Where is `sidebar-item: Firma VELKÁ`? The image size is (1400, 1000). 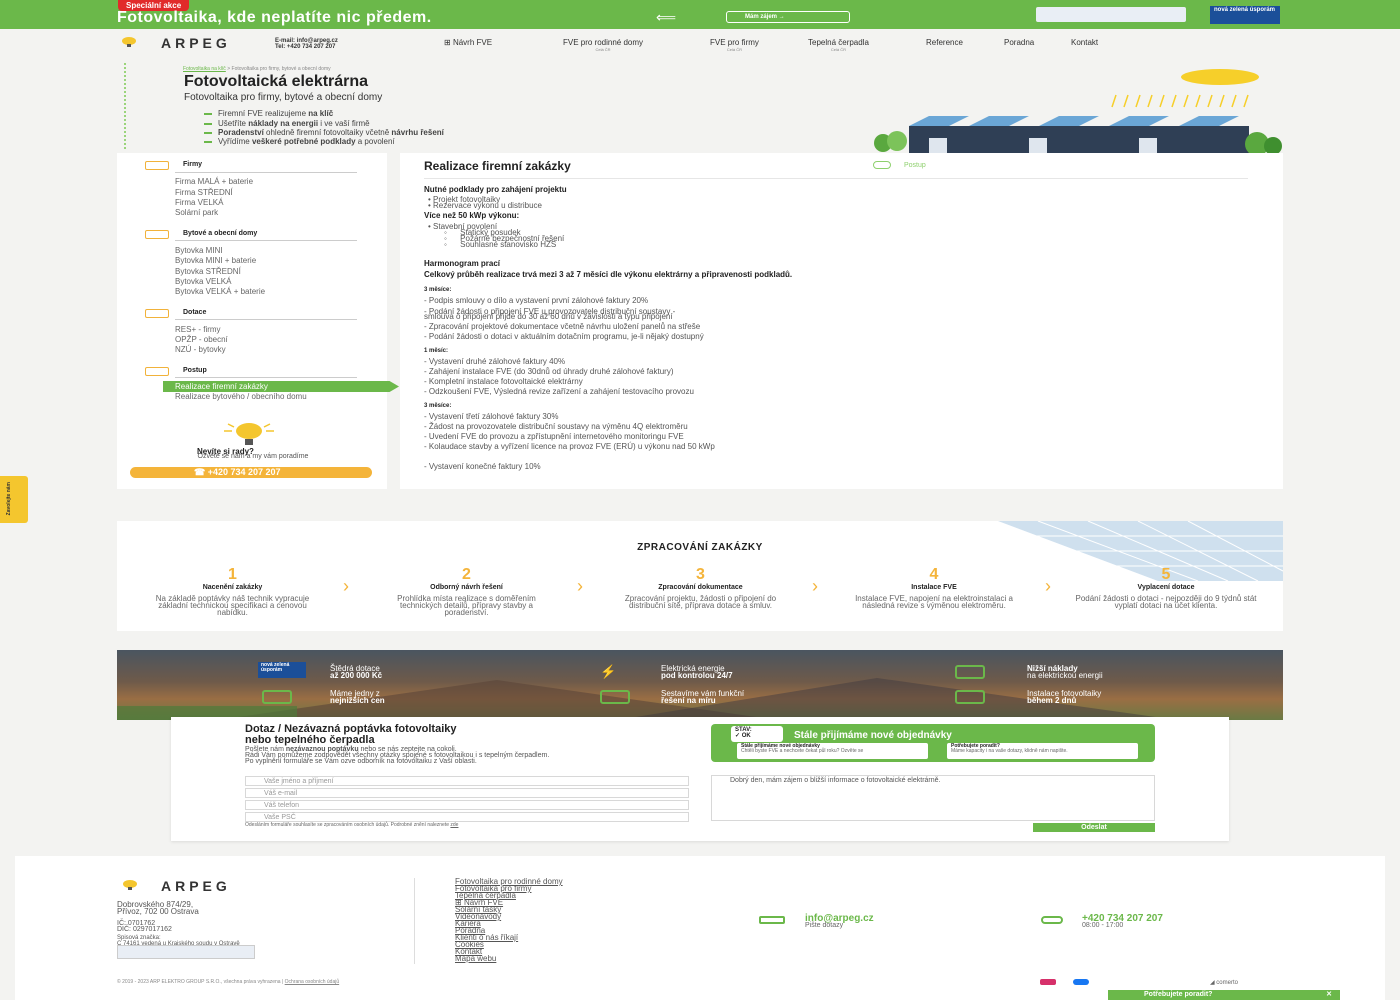
sidebar-item: Firma VELKÁ is located at coordinates (199, 202).